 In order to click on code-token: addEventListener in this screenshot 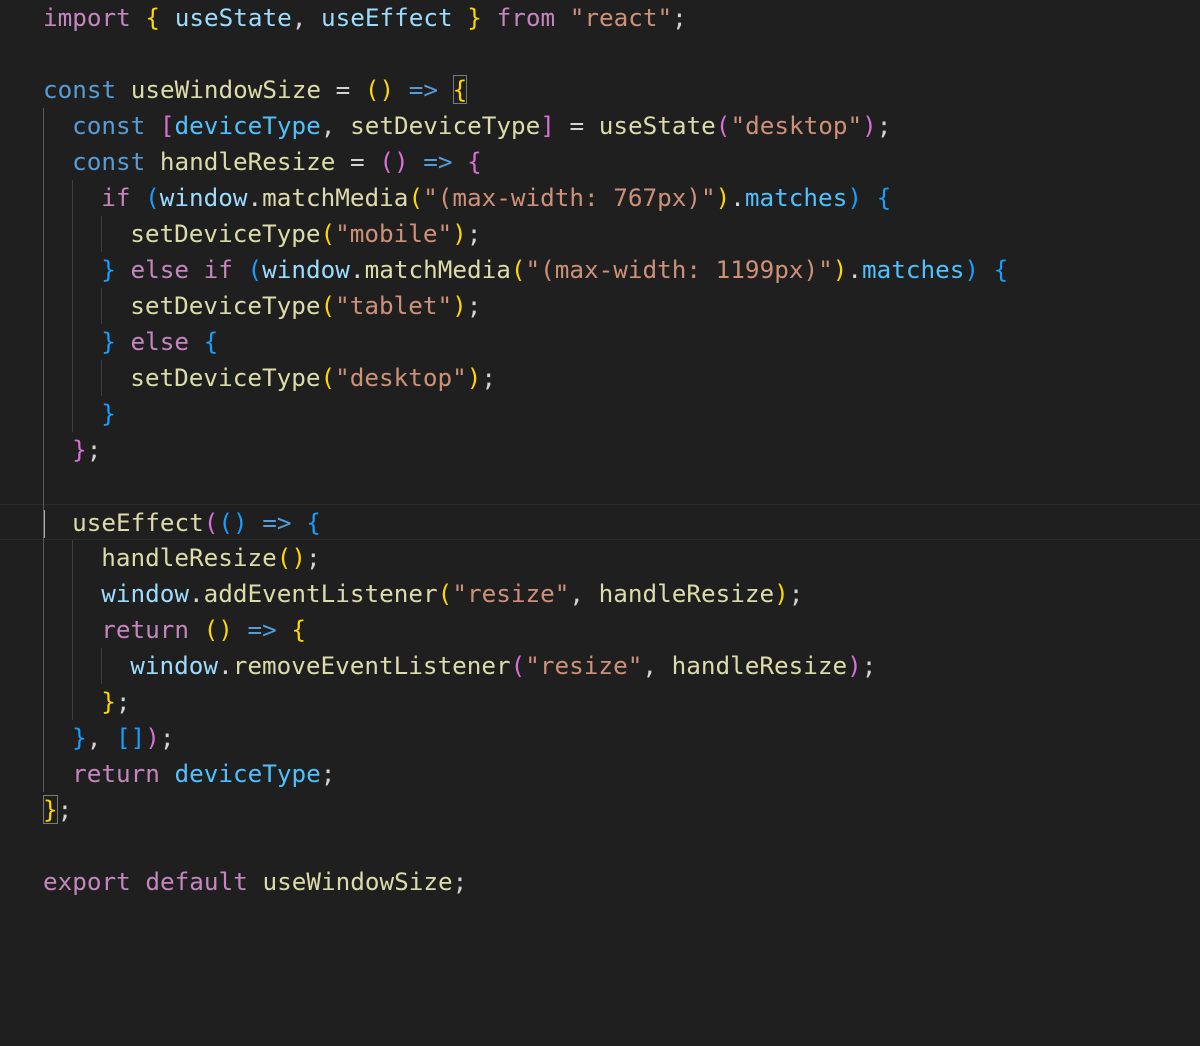, I will do `click(320, 593)`.